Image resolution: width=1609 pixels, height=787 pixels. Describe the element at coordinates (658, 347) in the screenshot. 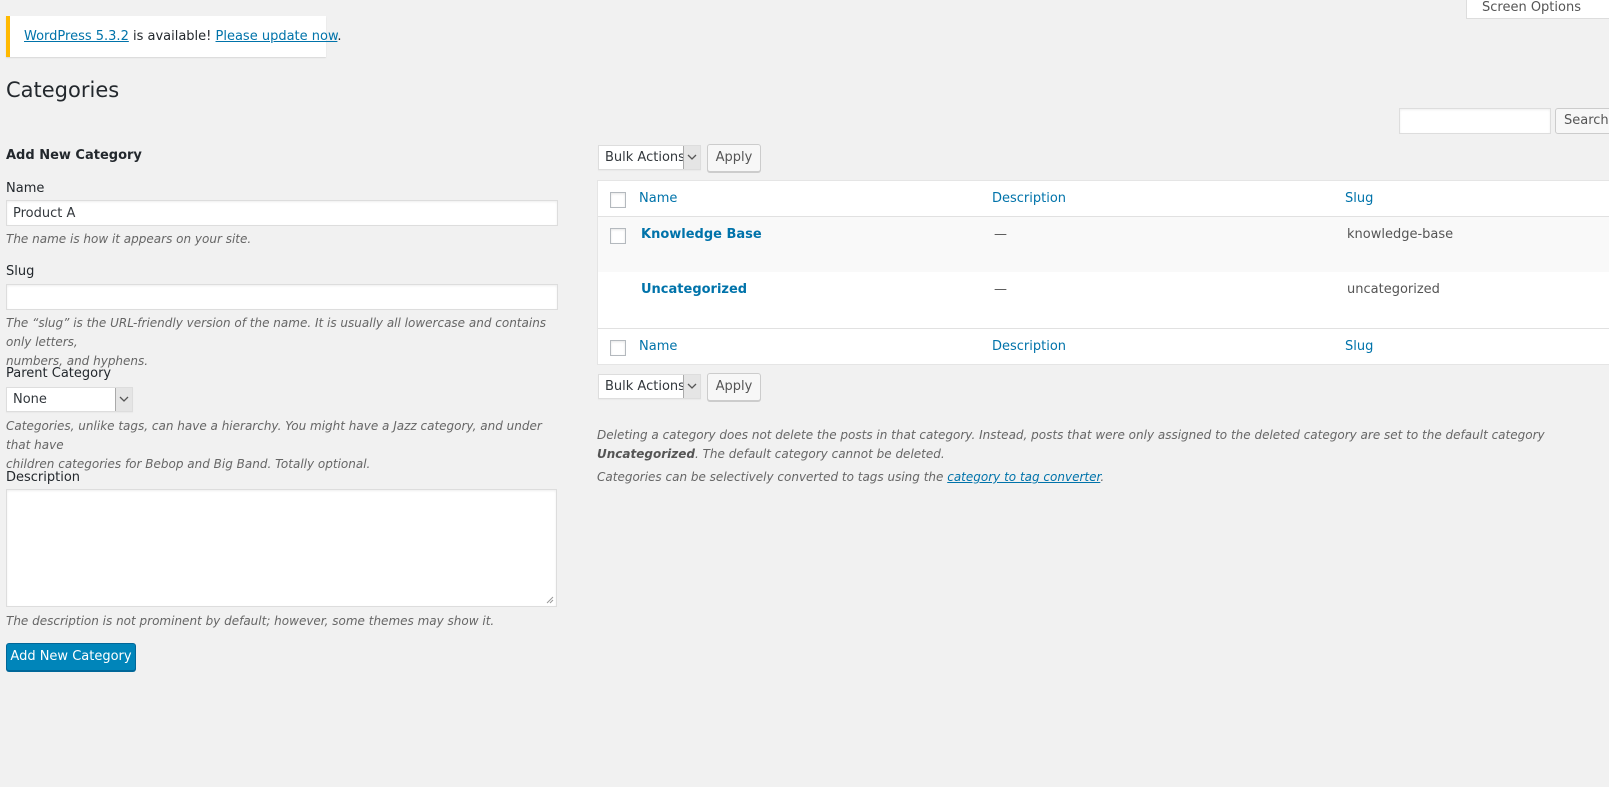

I see `column-footer-name: Name` at that location.